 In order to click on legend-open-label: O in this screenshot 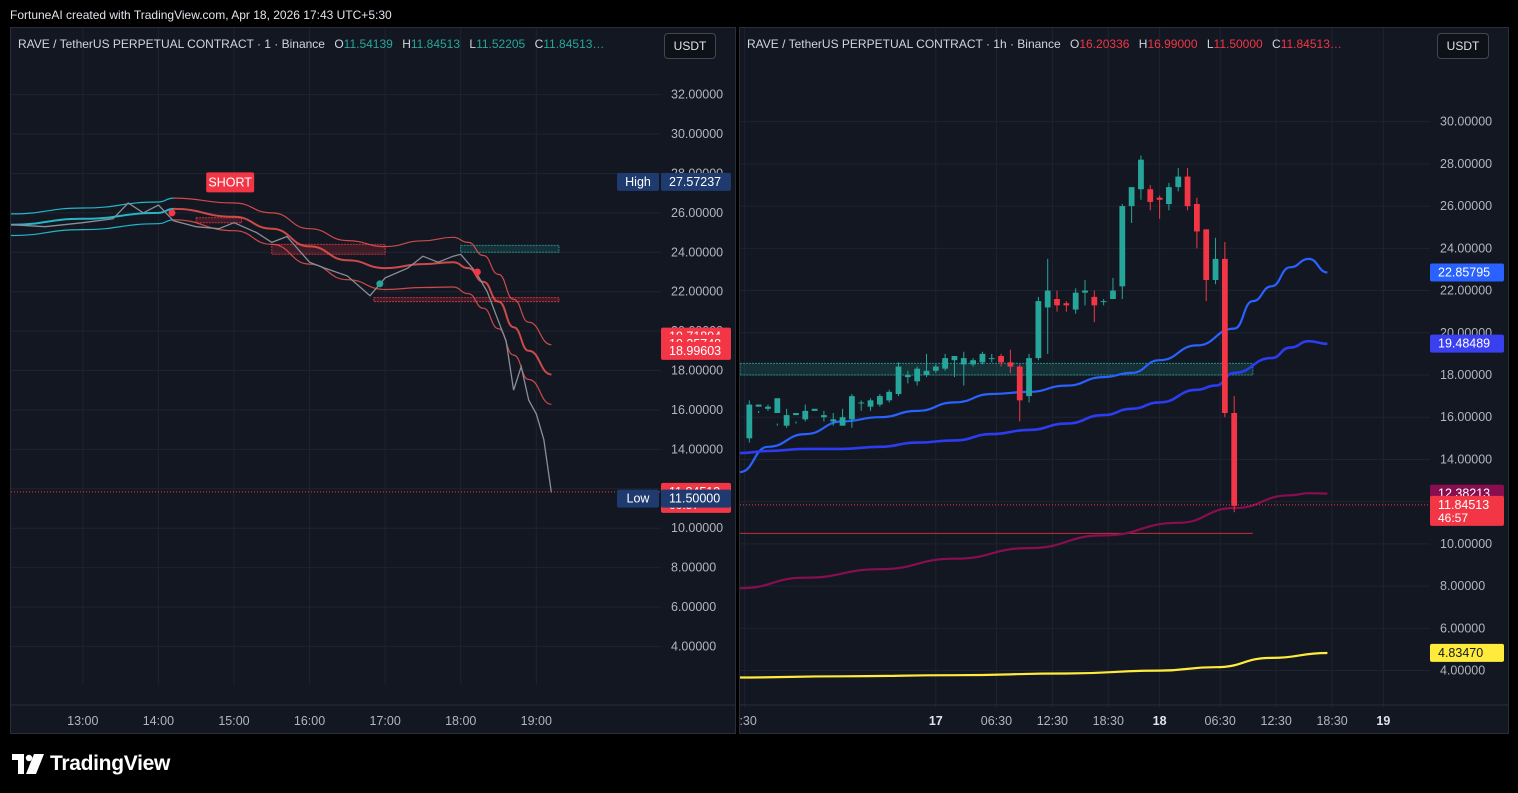, I will do `click(1075, 44)`.